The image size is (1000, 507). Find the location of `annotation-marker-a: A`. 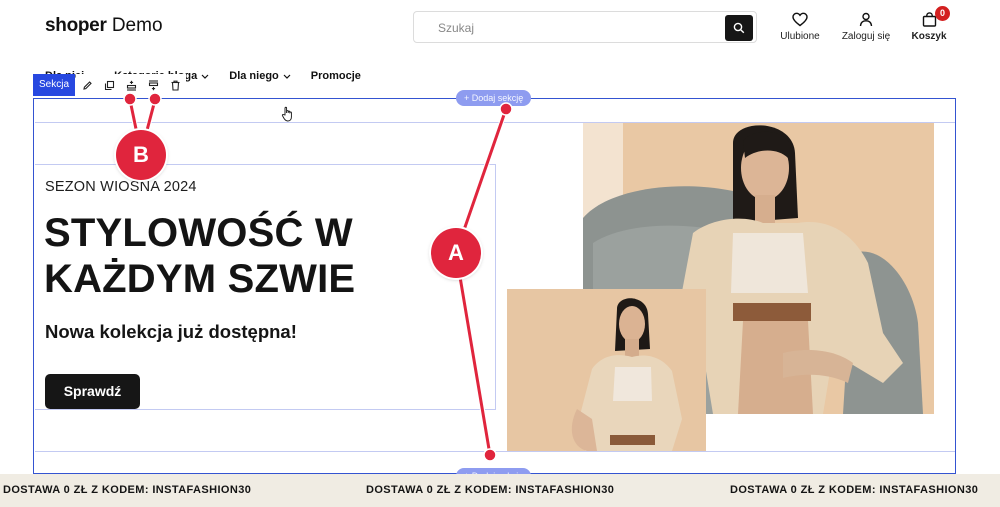

annotation-marker-a: A is located at coordinates (456, 253).